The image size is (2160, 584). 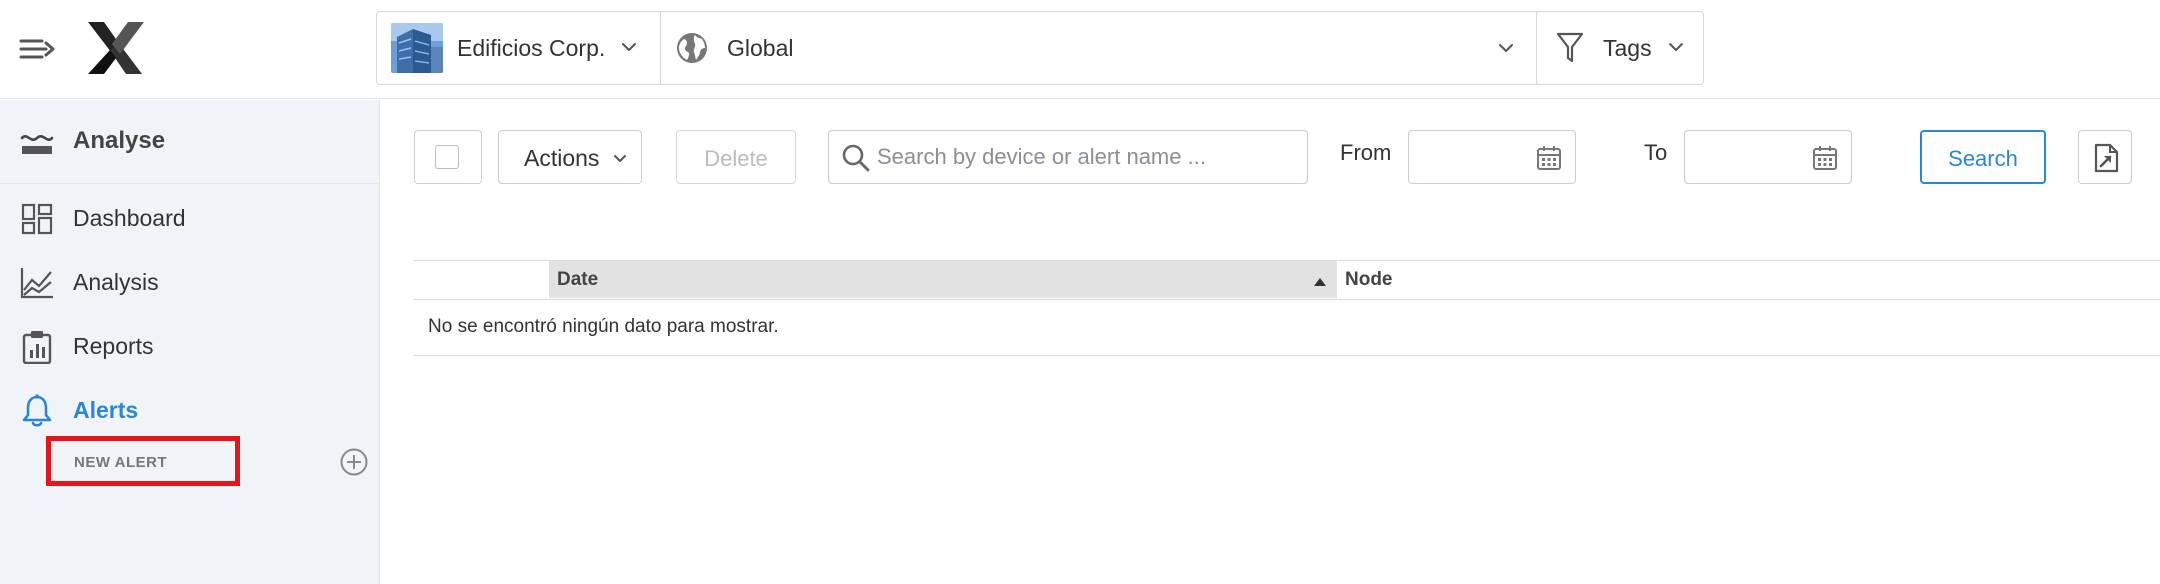 I want to click on from-label: From, so click(x=1366, y=152).